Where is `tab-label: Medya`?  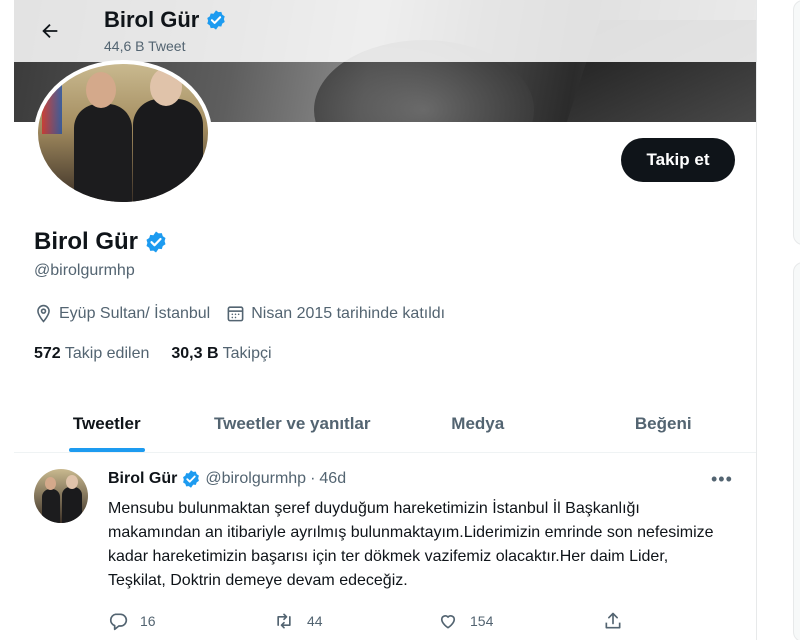
tab-label: Medya is located at coordinates (478, 423).